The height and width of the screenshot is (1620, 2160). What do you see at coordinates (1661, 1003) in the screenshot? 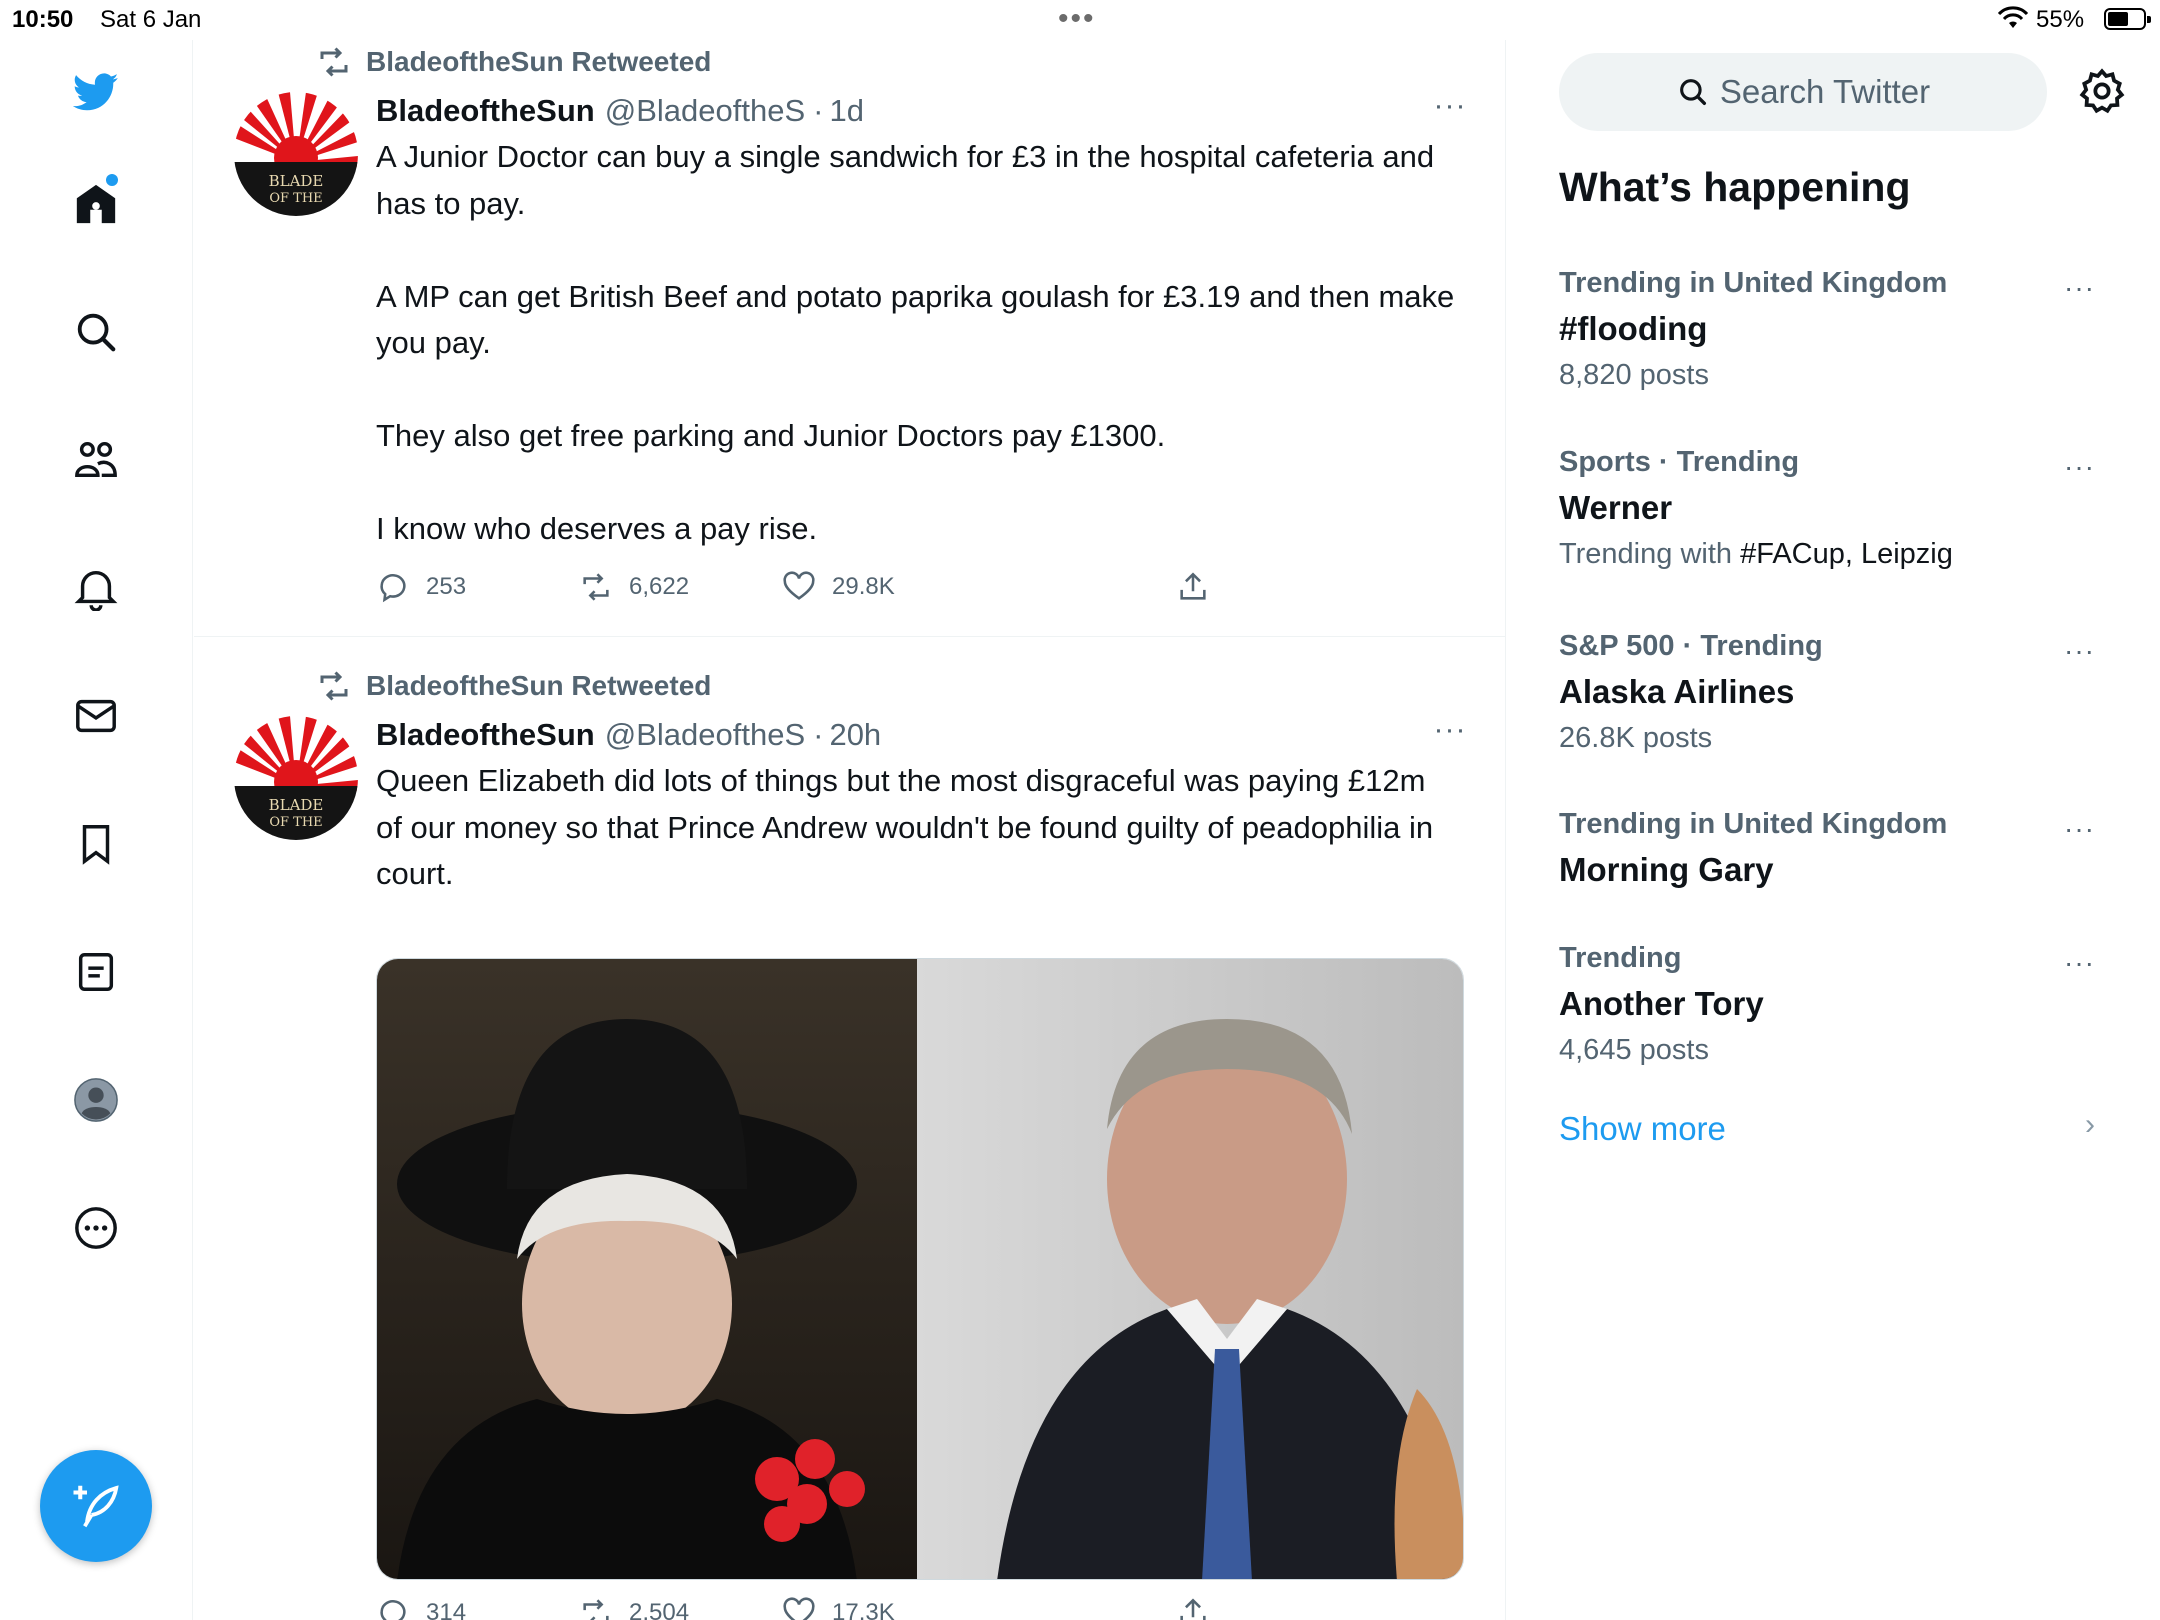
I see `trend-title: Another Tory` at bounding box center [1661, 1003].